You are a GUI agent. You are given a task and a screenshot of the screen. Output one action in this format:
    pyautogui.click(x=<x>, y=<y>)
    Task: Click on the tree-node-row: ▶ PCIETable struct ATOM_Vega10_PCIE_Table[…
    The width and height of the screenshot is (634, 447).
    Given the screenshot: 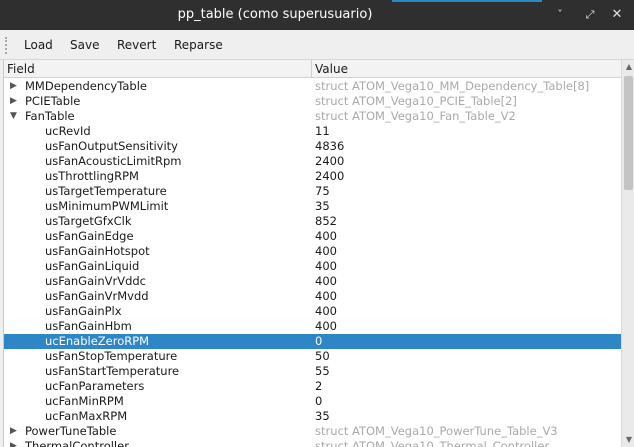 What is the action you would take?
    pyautogui.click(x=312, y=101)
    